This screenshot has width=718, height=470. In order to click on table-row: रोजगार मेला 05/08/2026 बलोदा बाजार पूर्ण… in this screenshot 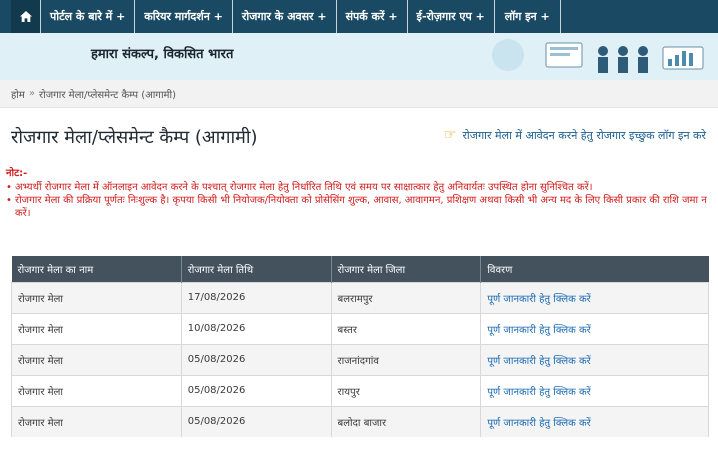, I will do `click(360, 421)`.